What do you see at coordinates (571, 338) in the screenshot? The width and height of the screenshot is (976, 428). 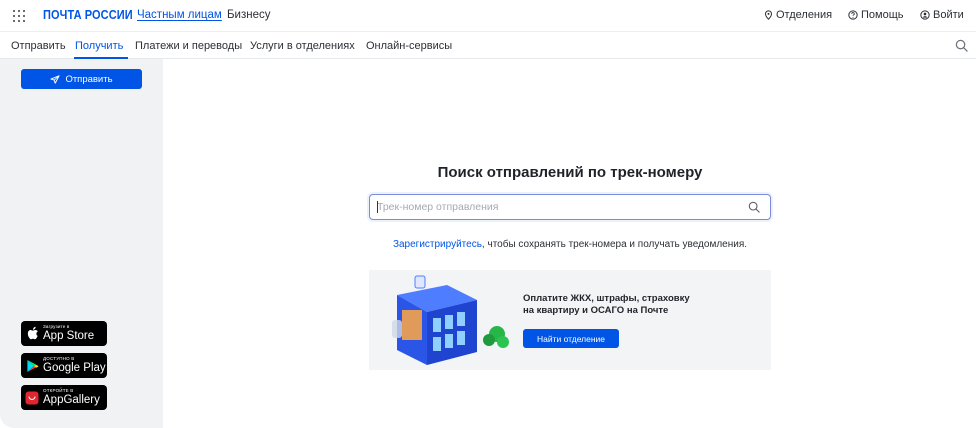 I see `find-office-button: Найти отделение` at bounding box center [571, 338].